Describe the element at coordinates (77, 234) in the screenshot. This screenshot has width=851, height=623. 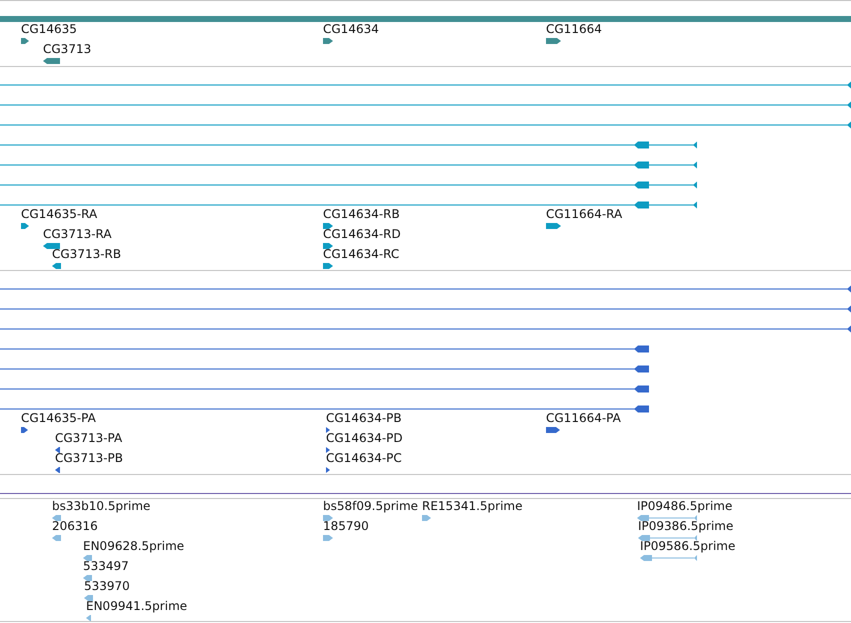
I see `feature-label: CG3713-RA` at that location.